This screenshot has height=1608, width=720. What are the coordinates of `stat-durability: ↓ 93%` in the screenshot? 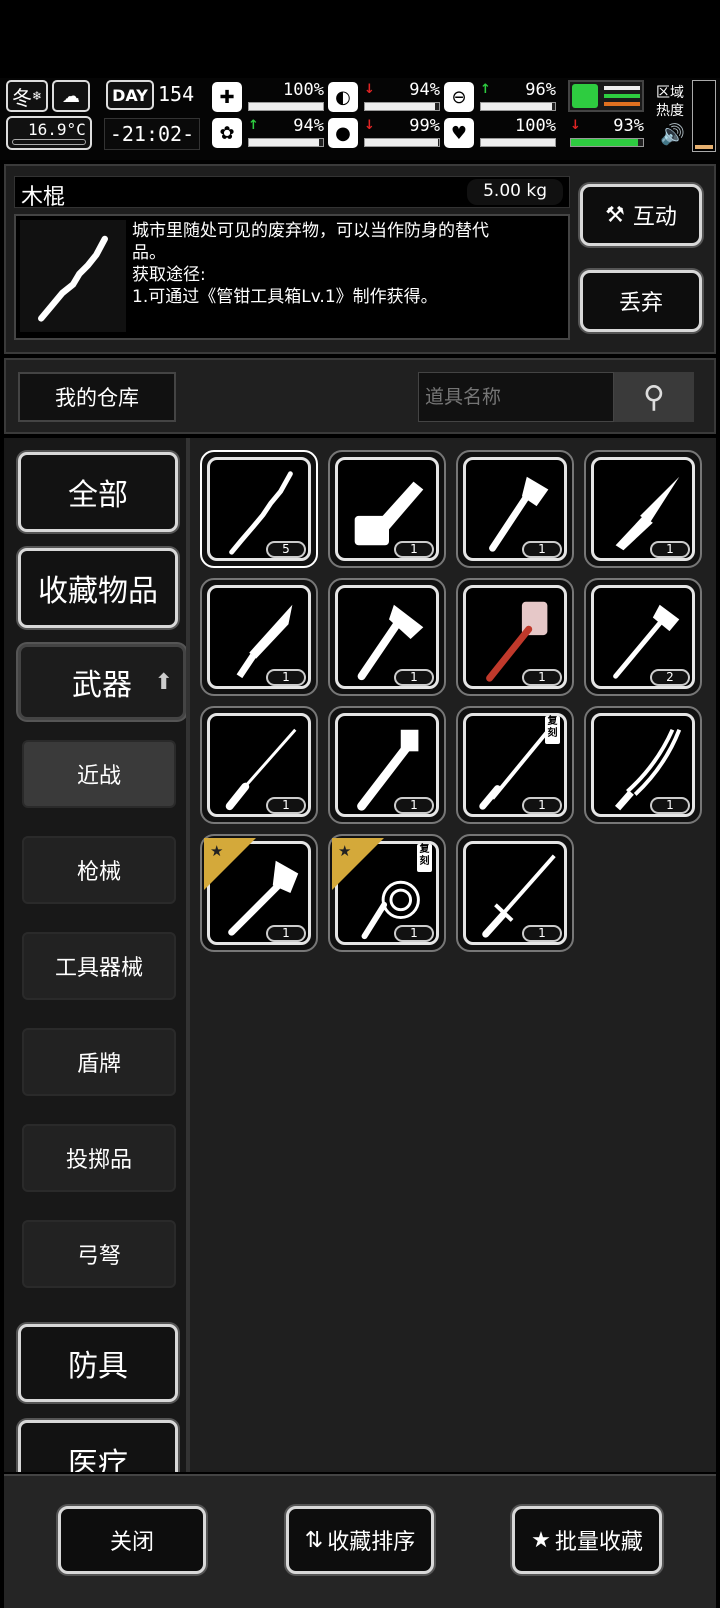 It's located at (608, 134).